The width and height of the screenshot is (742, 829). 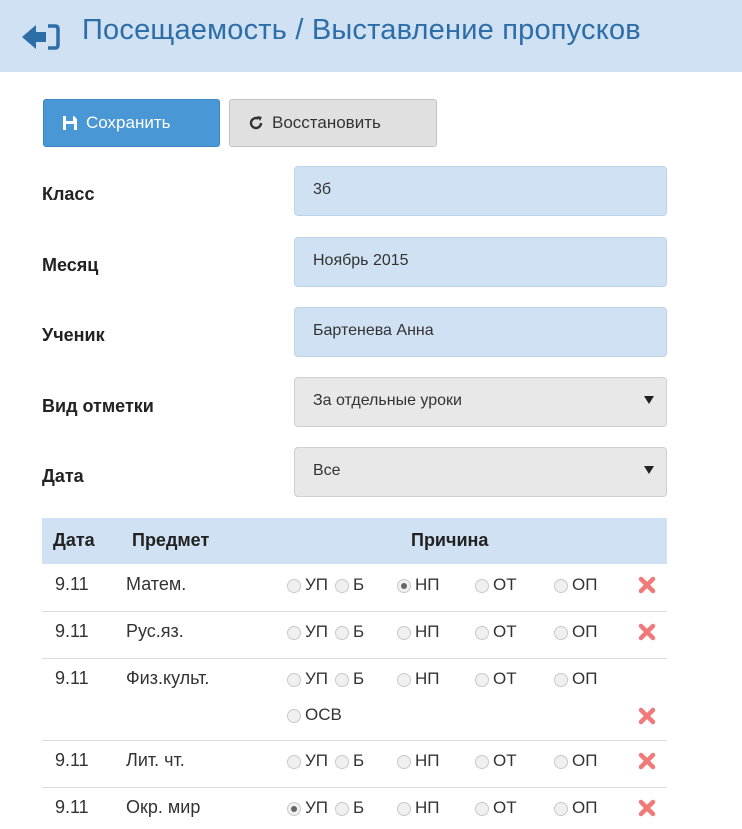 What do you see at coordinates (480, 472) in the screenshot?
I see `date-select: Все` at bounding box center [480, 472].